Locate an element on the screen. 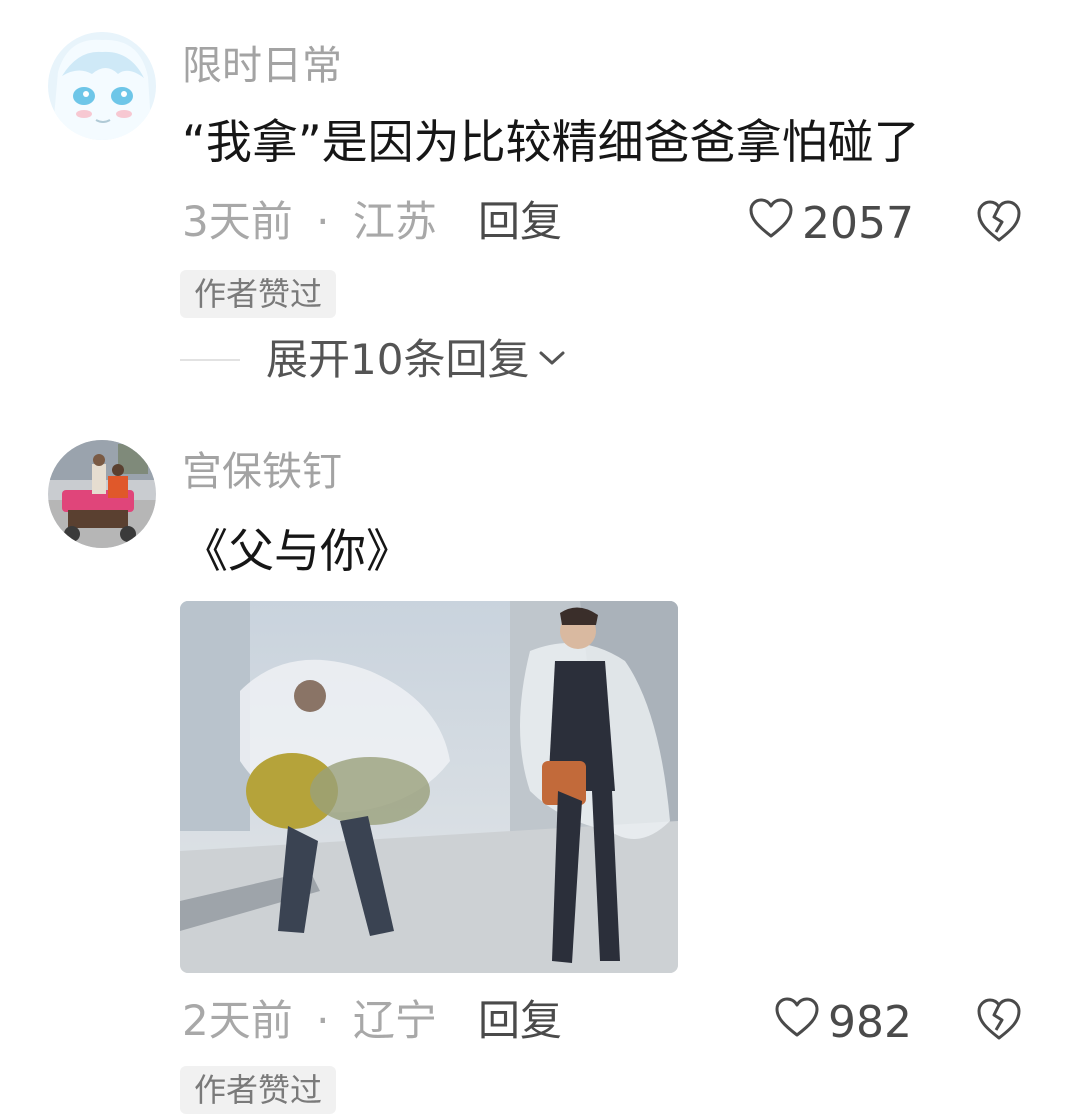 Image resolution: width=1080 pixels, height=1114 pixels. comment-meta: 2天前 · 辽宁 is located at coordinates (309, 1021).